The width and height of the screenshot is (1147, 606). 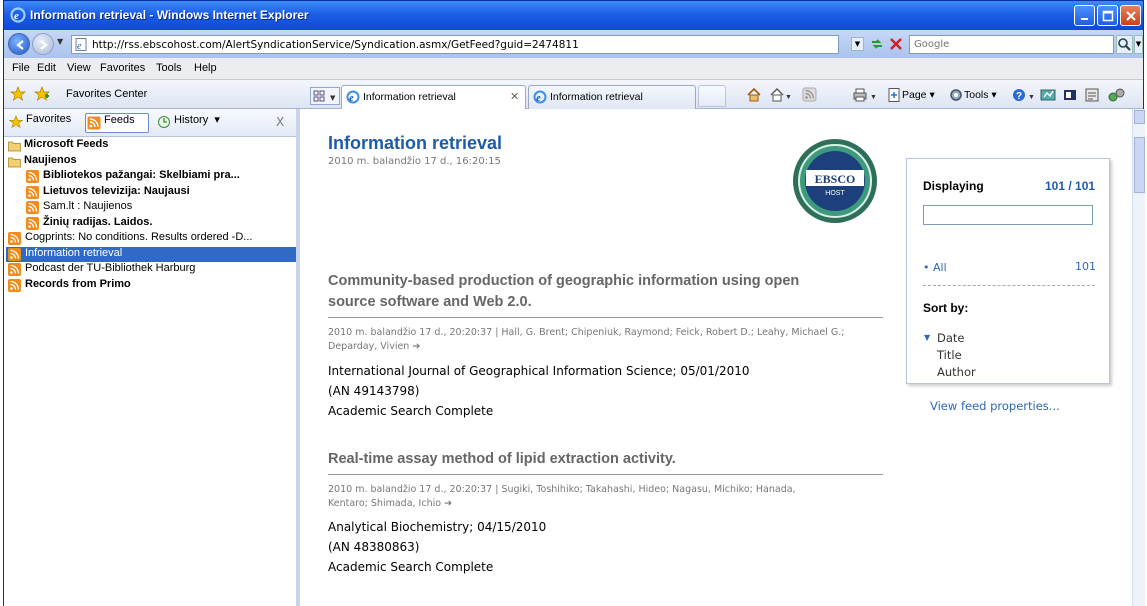 What do you see at coordinates (151, 208) in the screenshot?
I see `tree-item: Sam.lt : Naujienos` at bounding box center [151, 208].